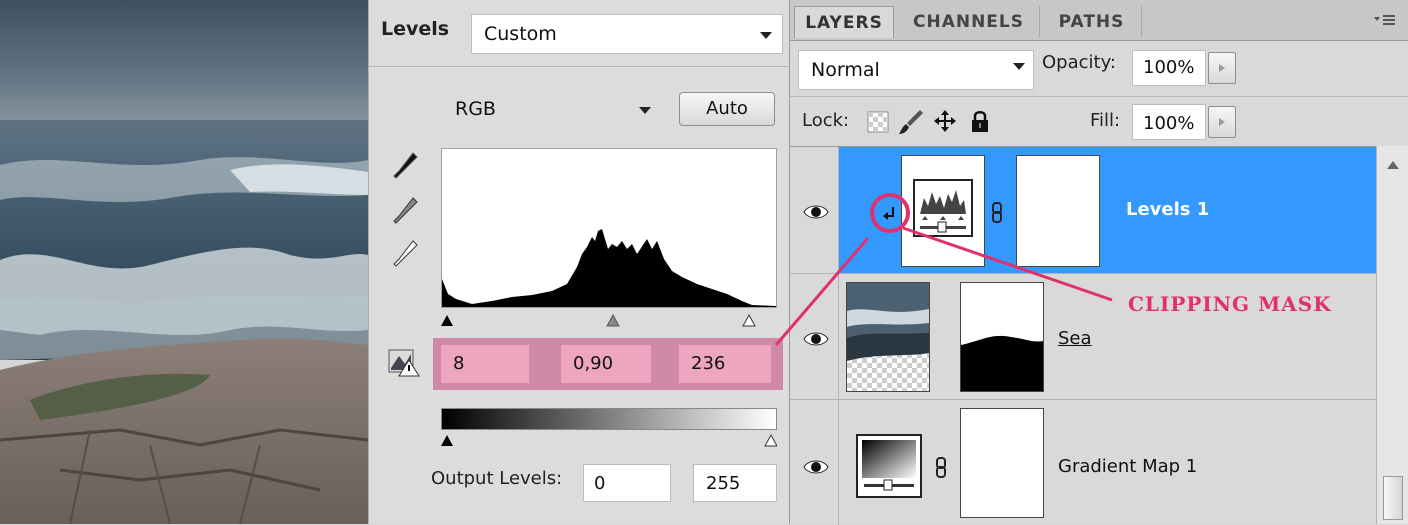 The image size is (1408, 525). What do you see at coordinates (1007, 264) in the screenshot?
I see `annotation-line-mask` at bounding box center [1007, 264].